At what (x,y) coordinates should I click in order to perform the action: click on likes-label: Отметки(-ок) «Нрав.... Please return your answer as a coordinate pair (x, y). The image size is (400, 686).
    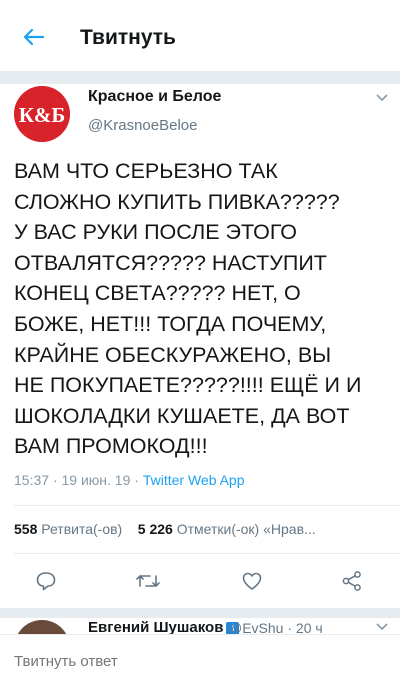
    Looking at the image, I should click on (246, 529).